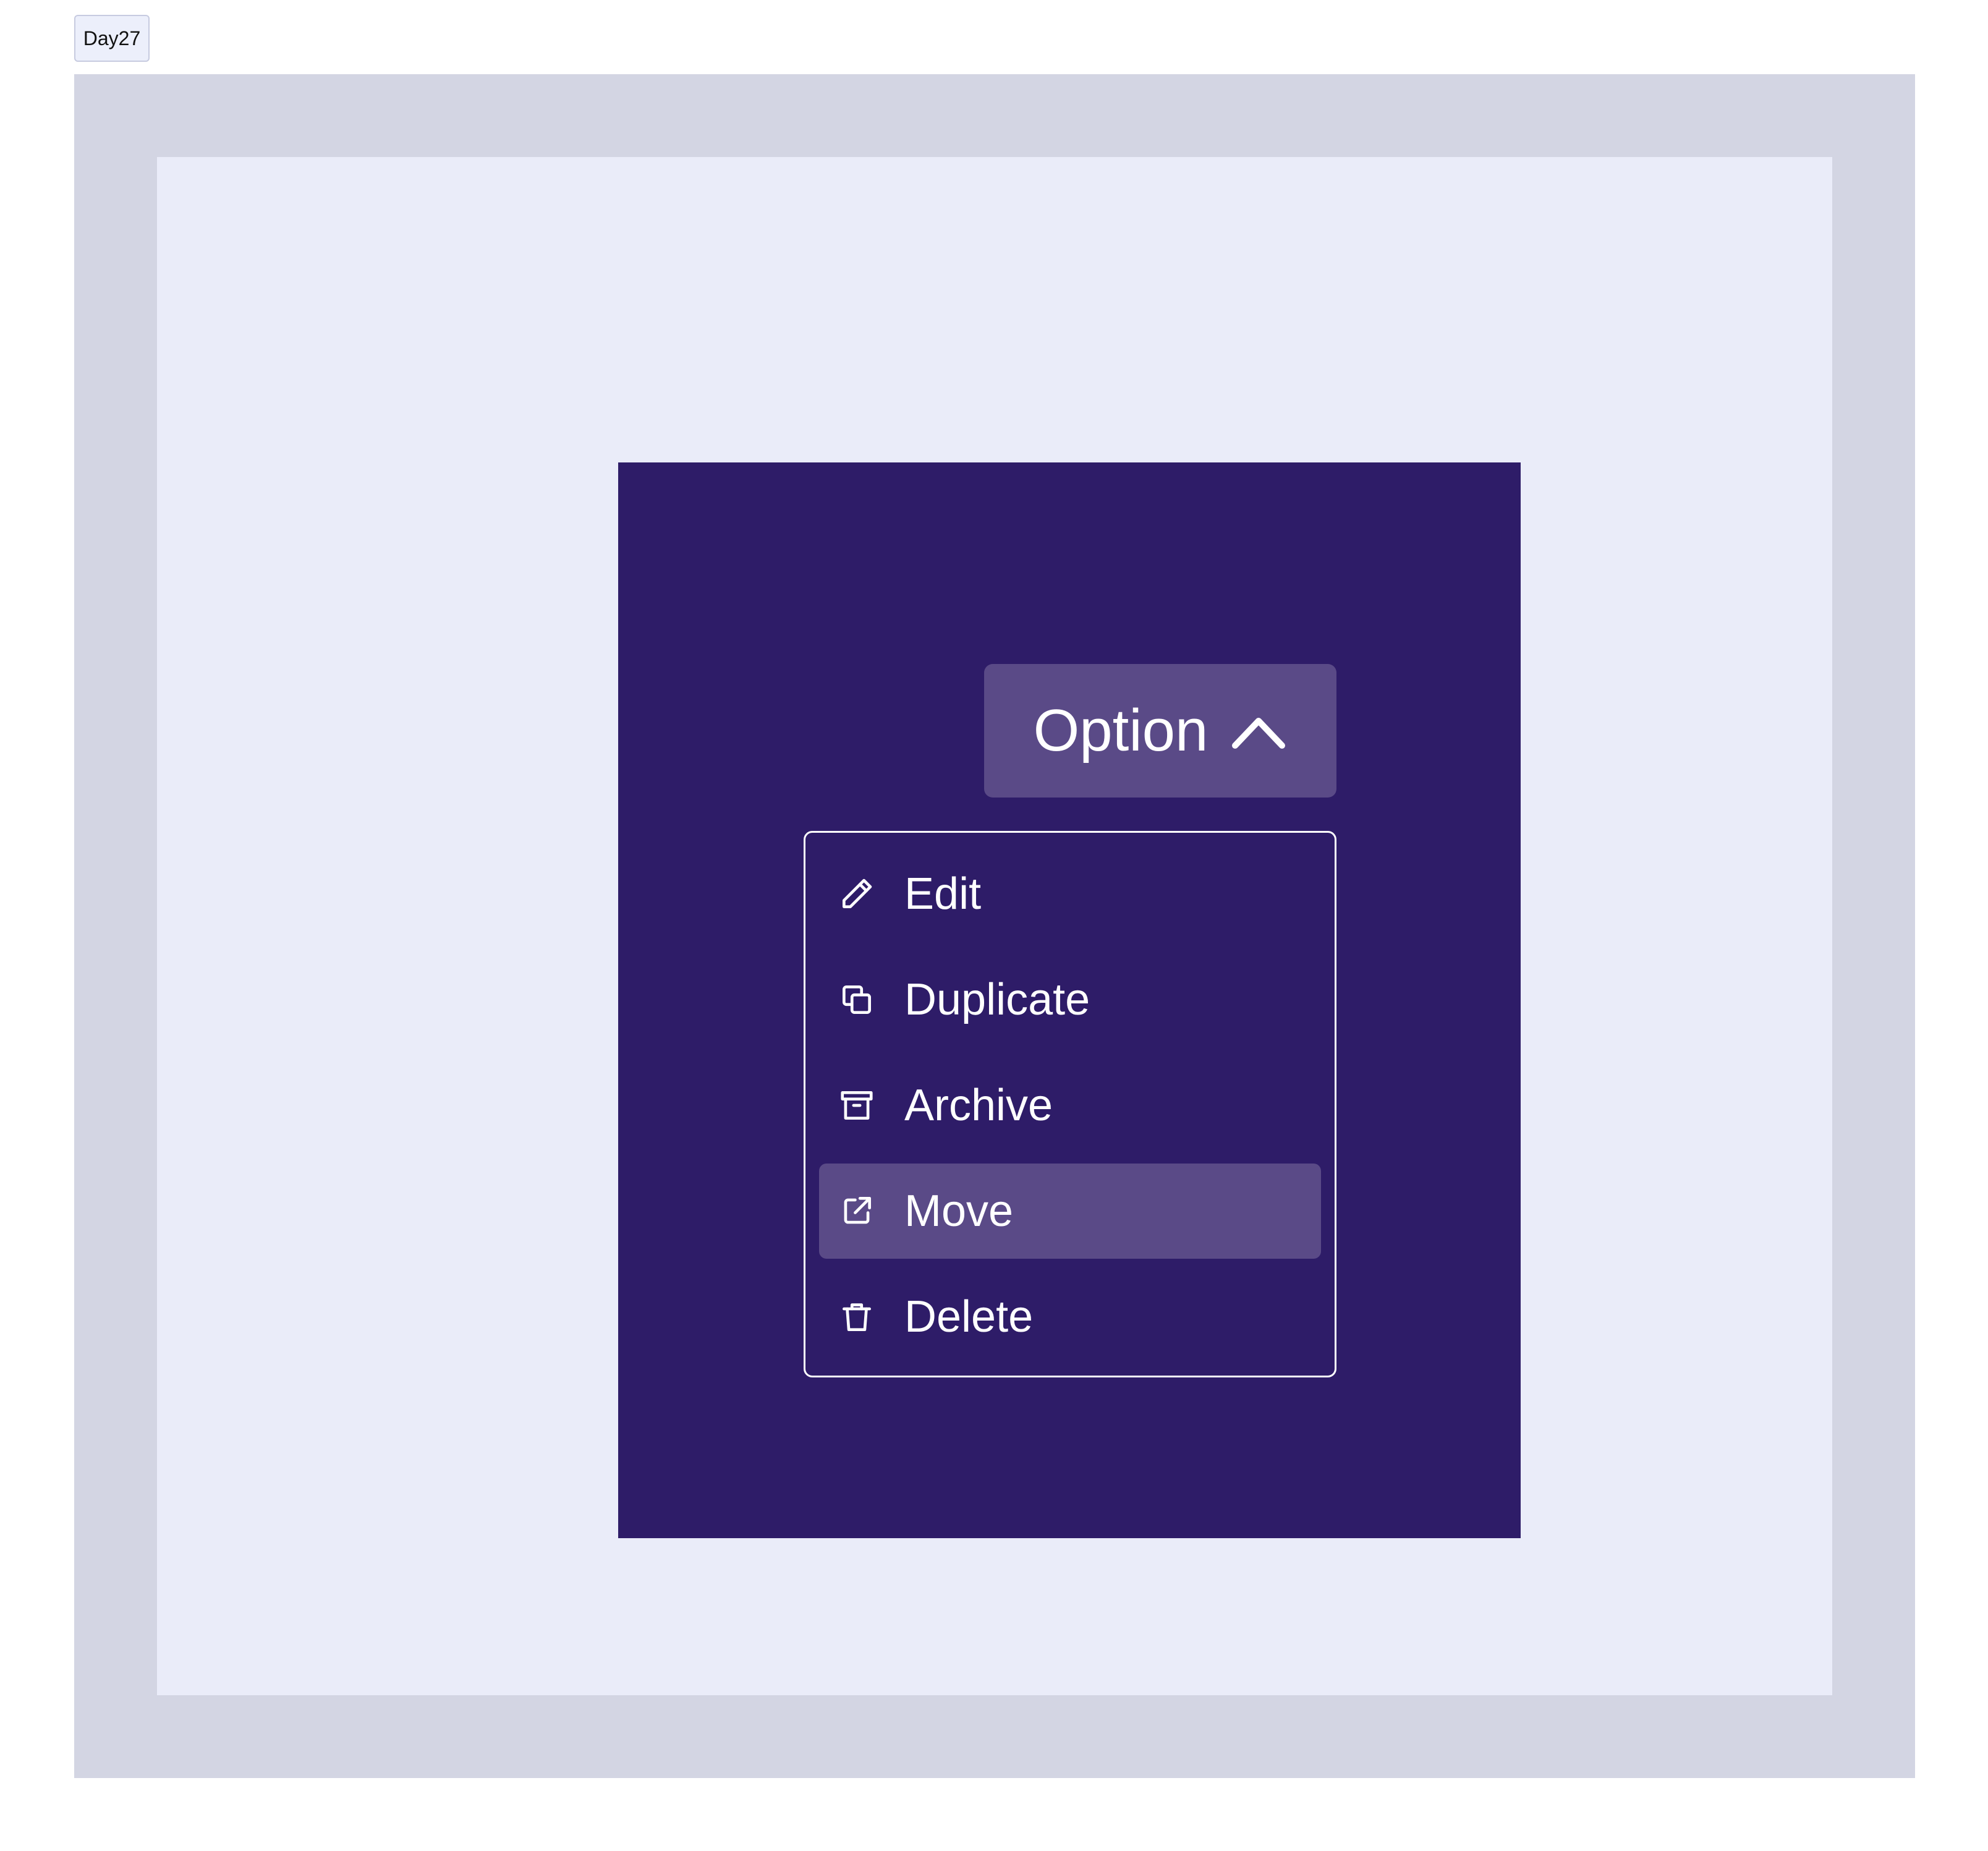 The height and width of the screenshot is (1851, 1988). What do you see at coordinates (969, 1317) in the screenshot?
I see `menu-item-label: Delete` at bounding box center [969, 1317].